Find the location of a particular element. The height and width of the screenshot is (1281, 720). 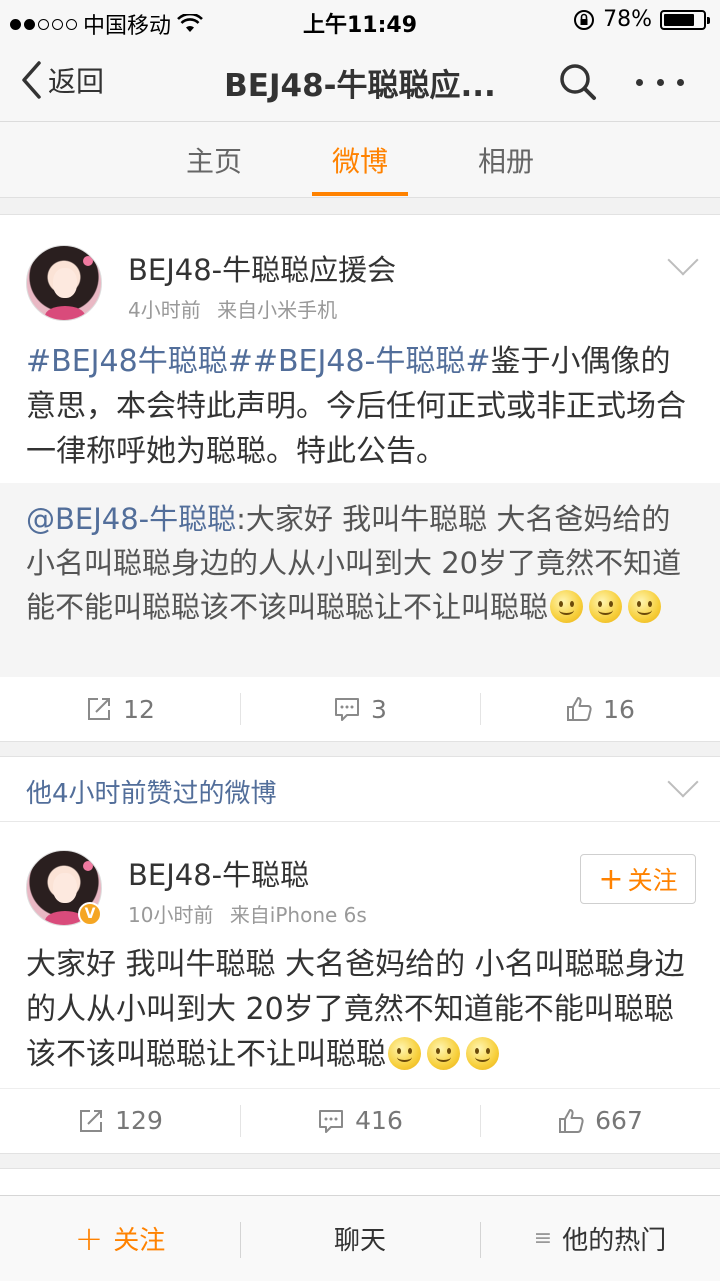

search-icon is located at coordinates (578, 82).